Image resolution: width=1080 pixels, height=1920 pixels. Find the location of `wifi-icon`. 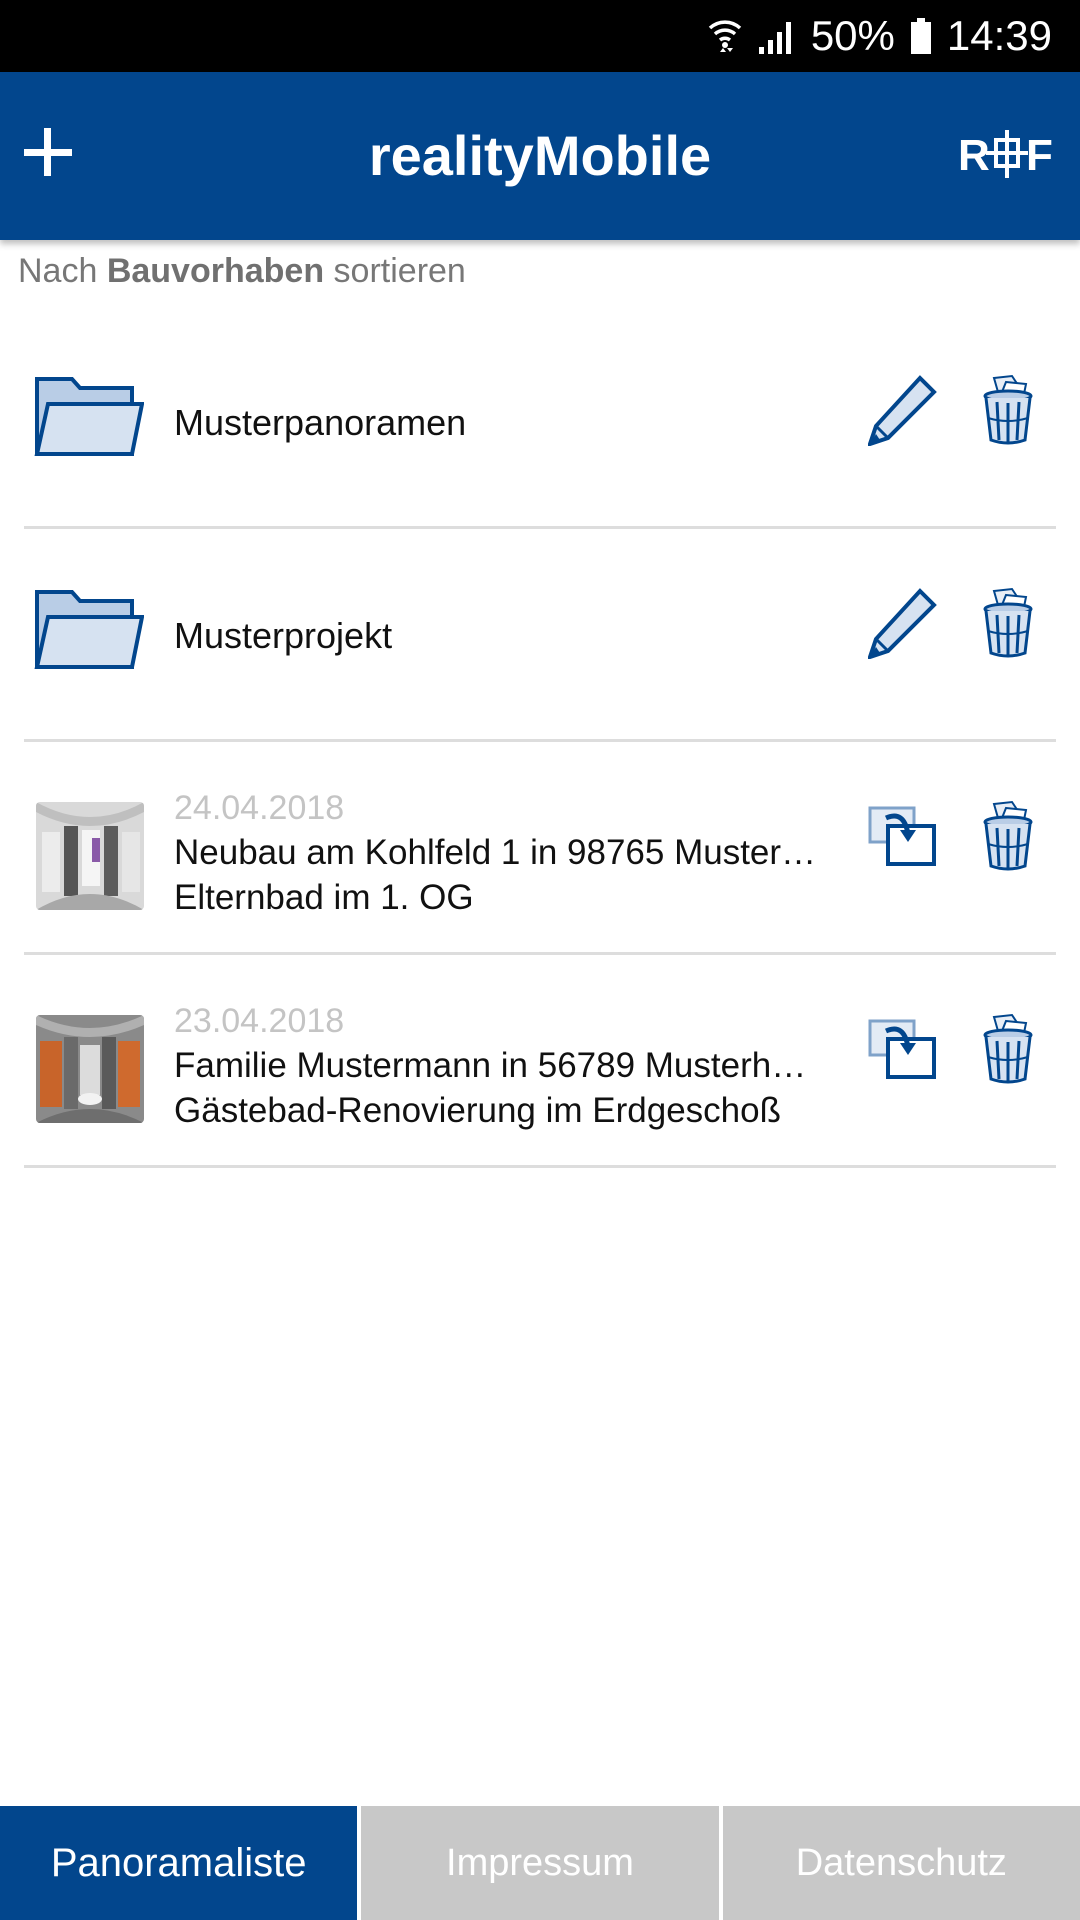

wifi-icon is located at coordinates (725, 36).